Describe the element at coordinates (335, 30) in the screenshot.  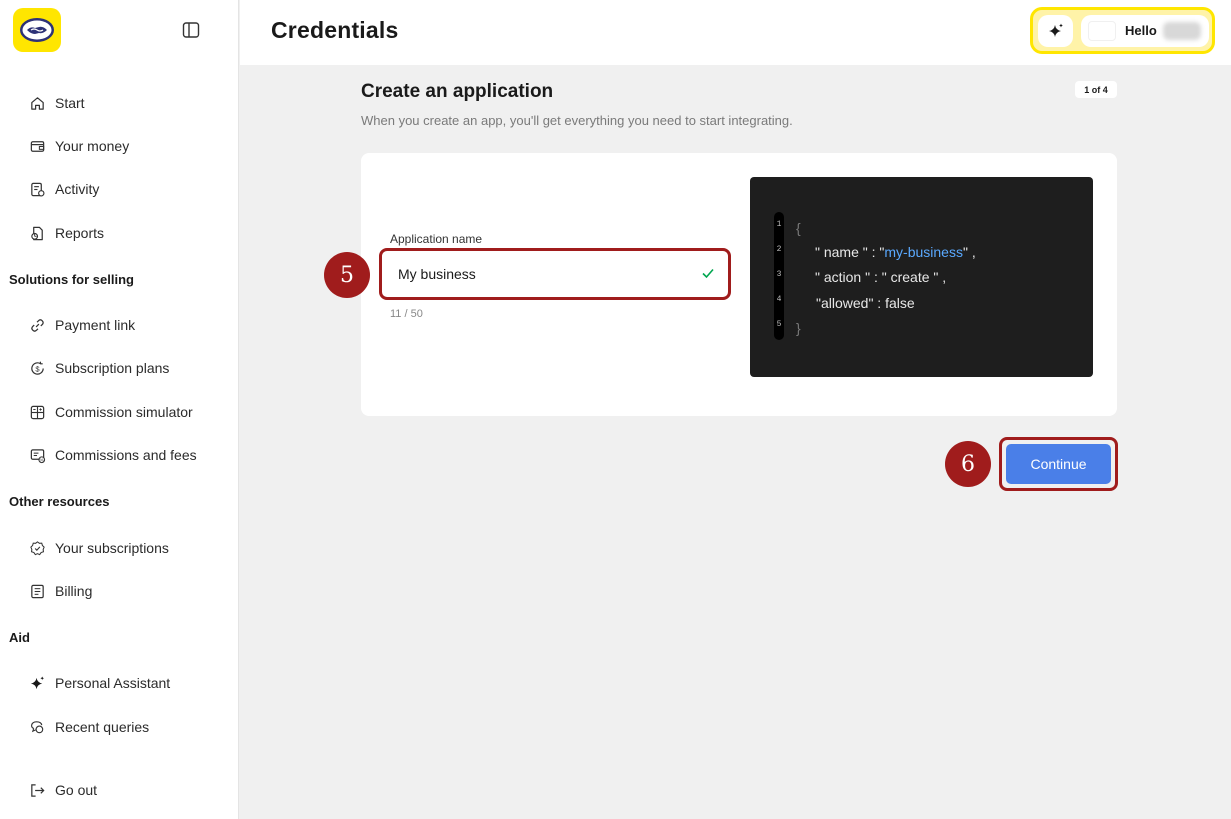
I see `page-title: Credentials` at that location.